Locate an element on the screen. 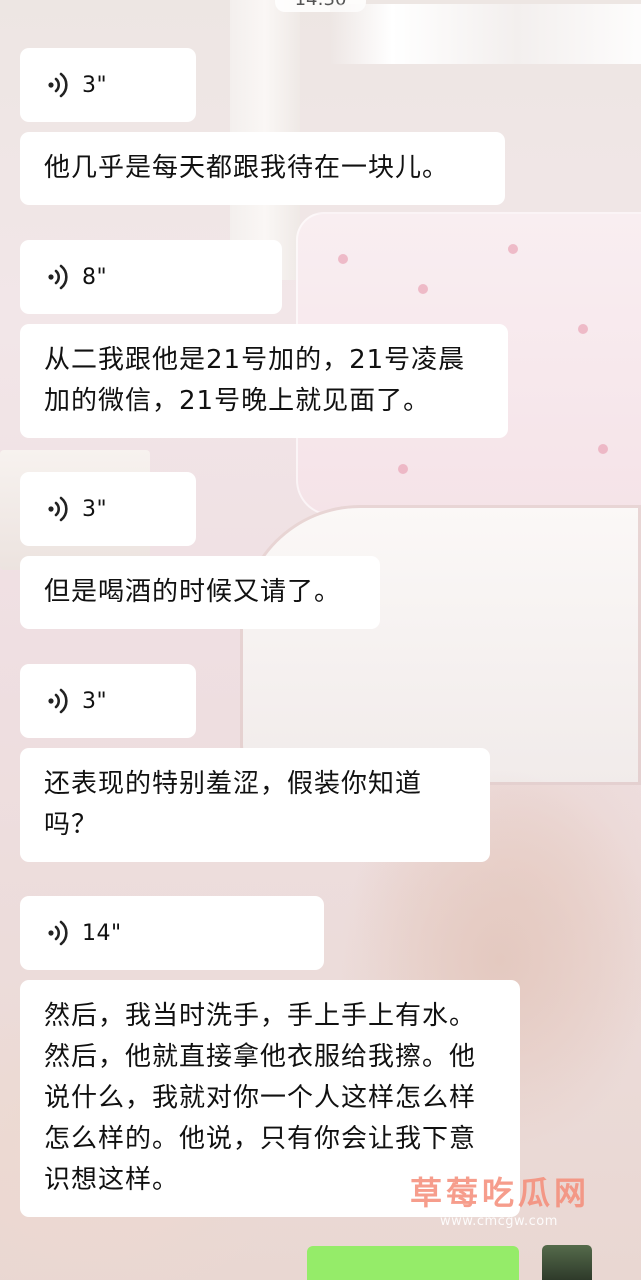 Image resolution: width=641 pixels, height=1280 pixels. avatar is located at coordinates (567, 1262).